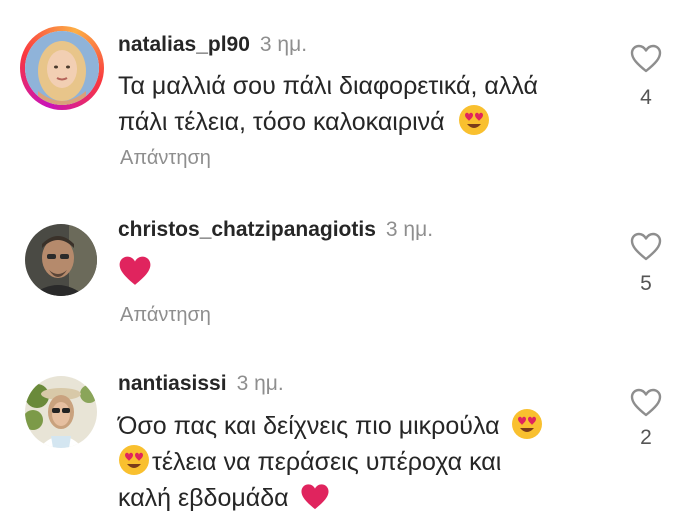 The image size is (700, 517). I want to click on comment-line: τέλεια να περάσεις υπέροχα και, so click(327, 462).